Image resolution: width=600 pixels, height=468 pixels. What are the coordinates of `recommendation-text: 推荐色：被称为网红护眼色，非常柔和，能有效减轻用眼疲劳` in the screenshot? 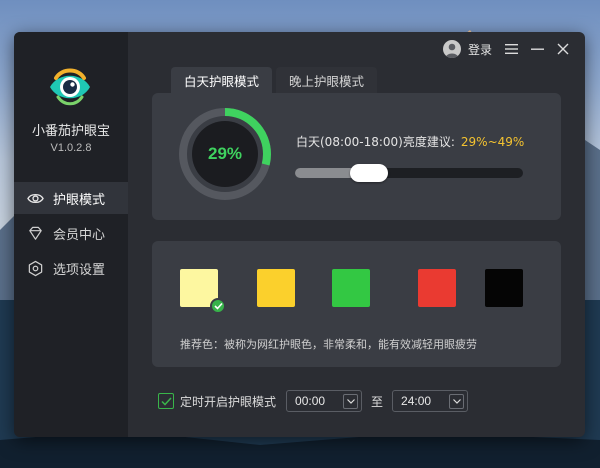 It's located at (328, 344).